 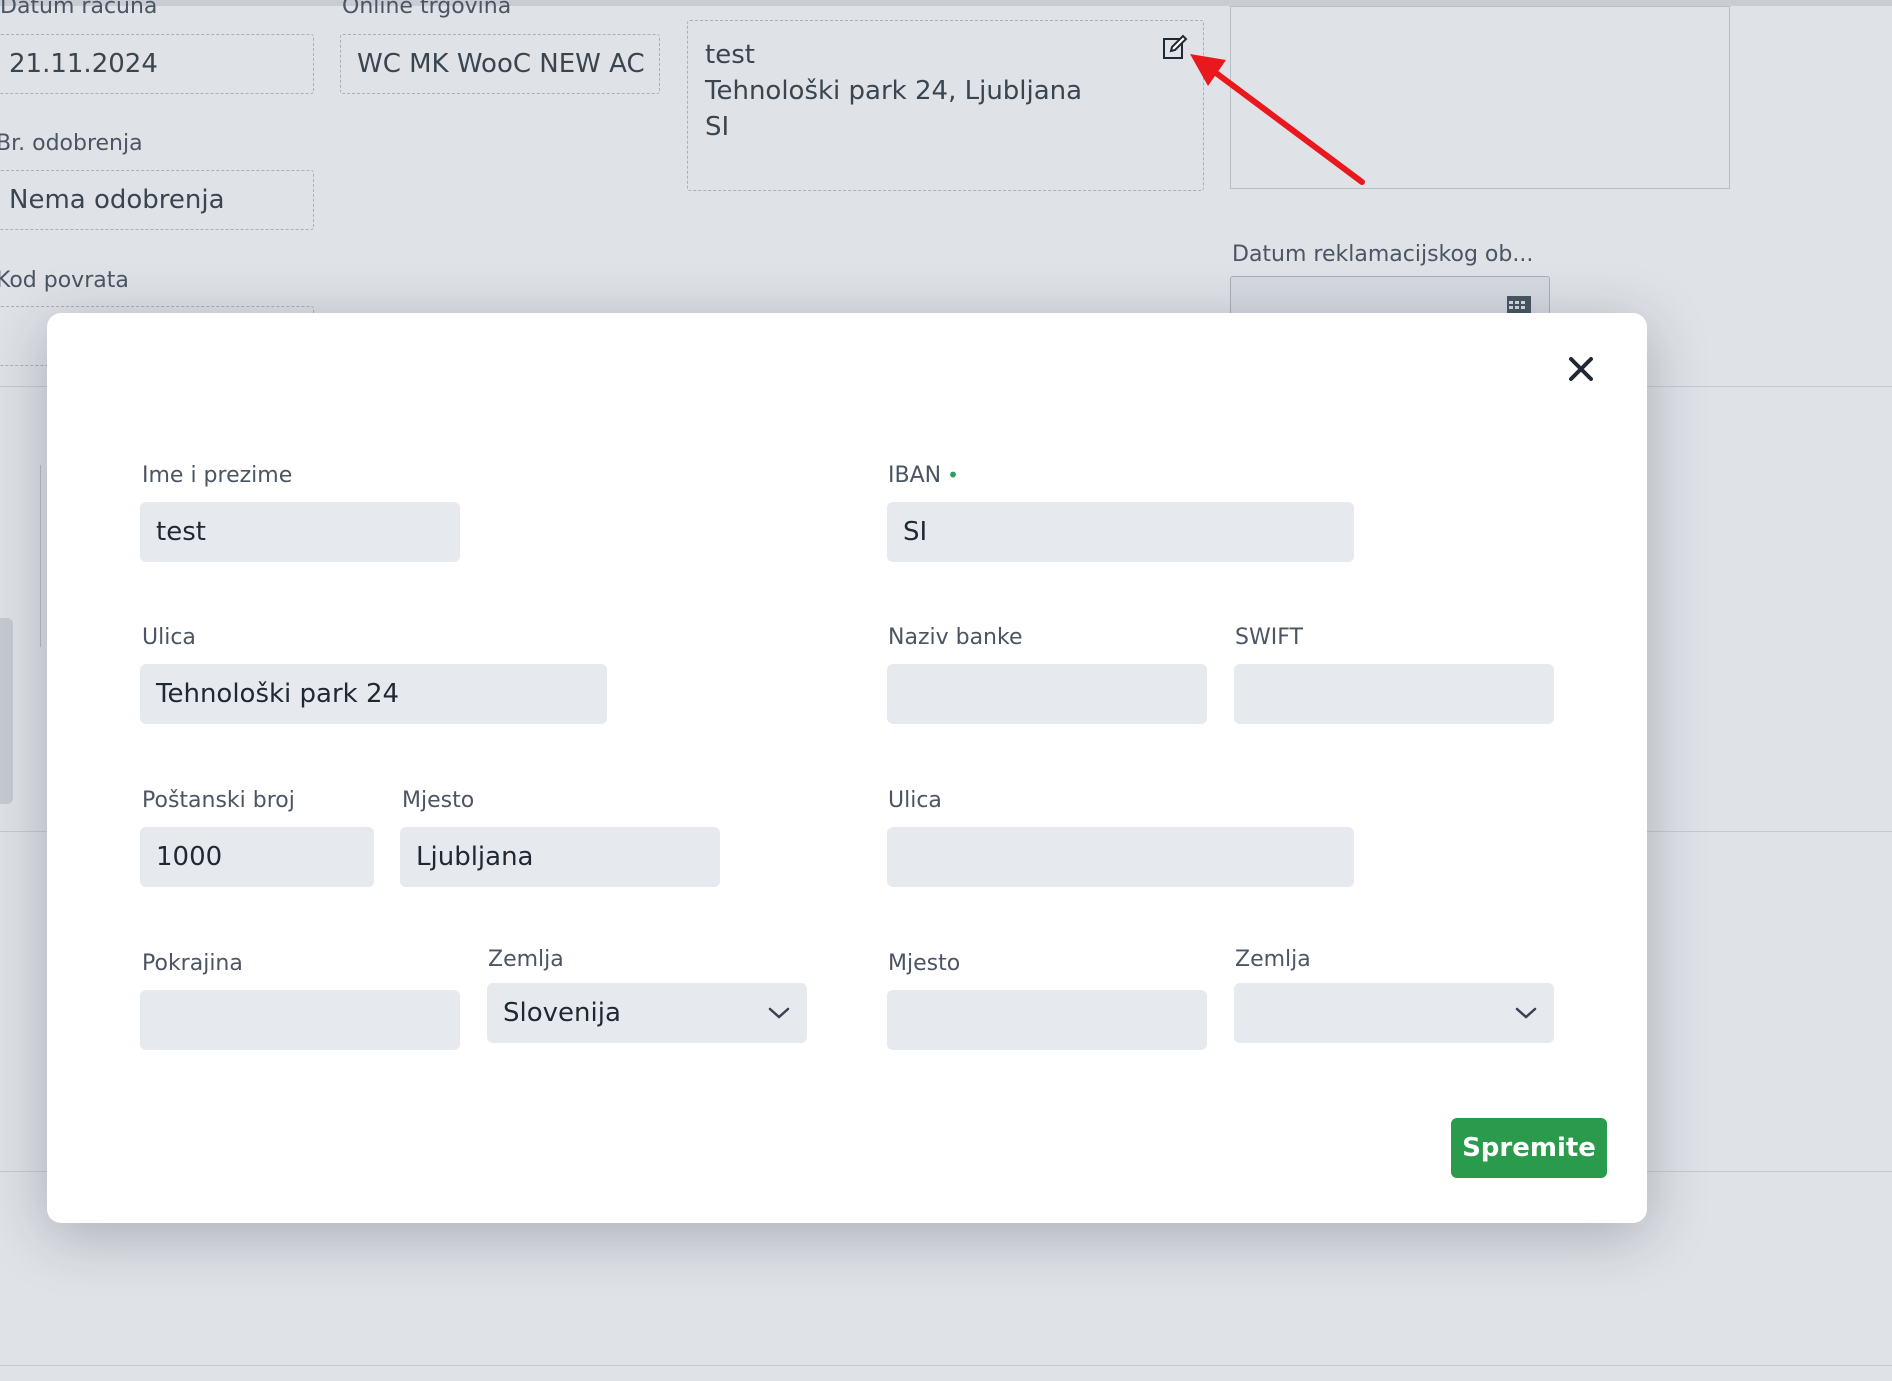 I want to click on naziv-banke-input, so click(x=1047, y=694).